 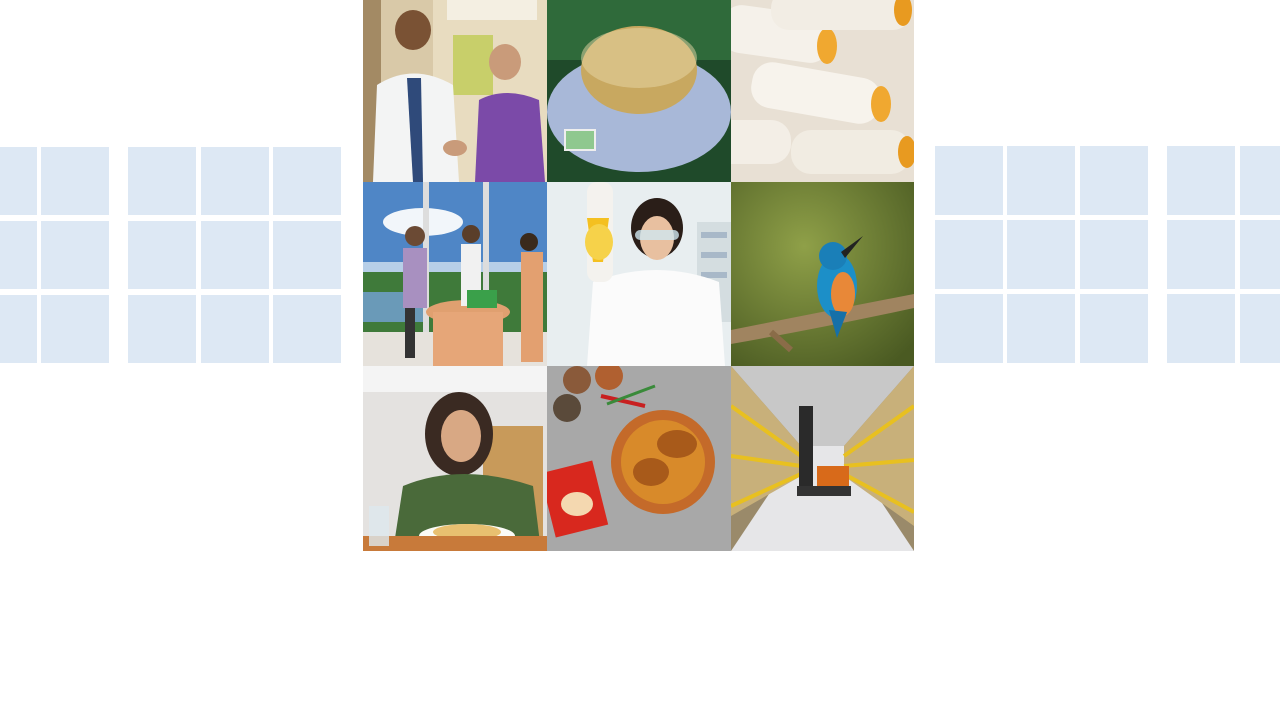 I want to click on doctor-patient-photo, so click(x=455, y=91).